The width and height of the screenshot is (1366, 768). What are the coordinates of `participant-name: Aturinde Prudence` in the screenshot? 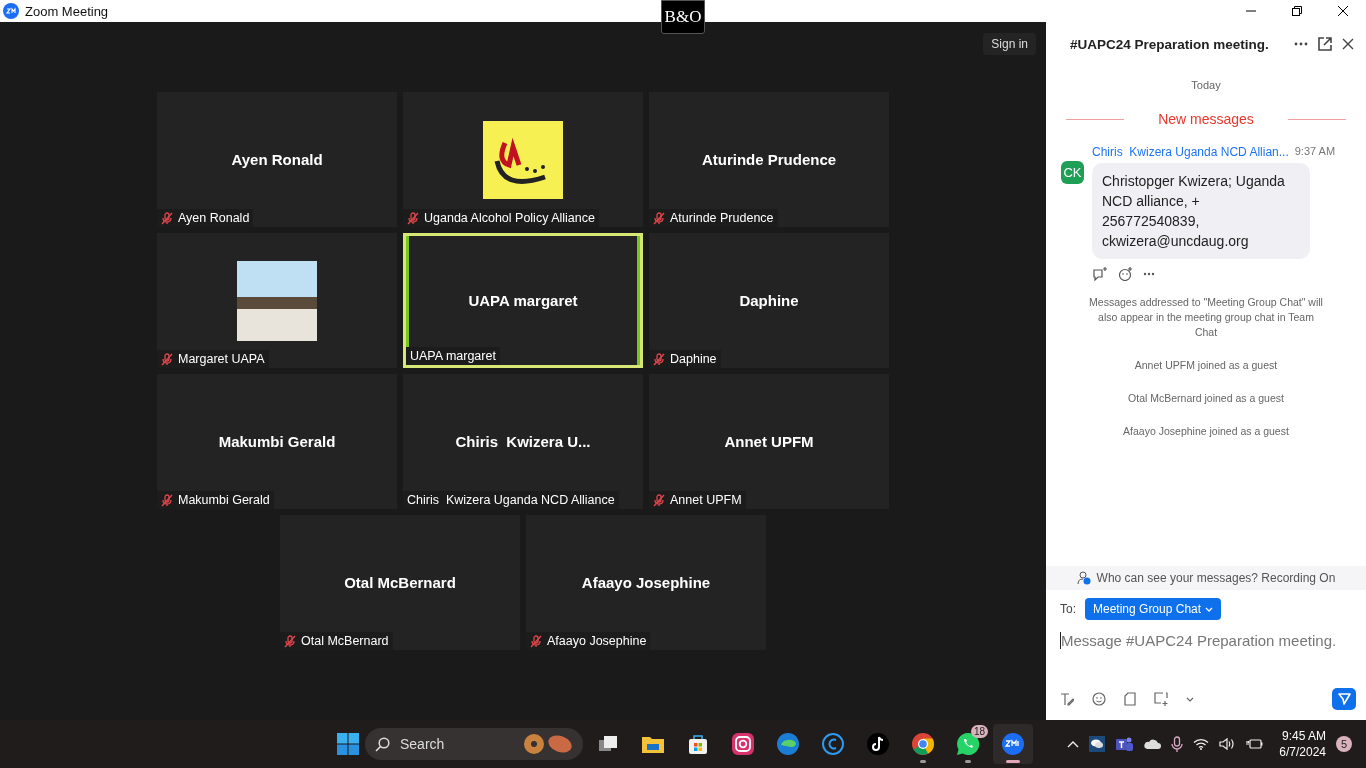 It's located at (769, 159).